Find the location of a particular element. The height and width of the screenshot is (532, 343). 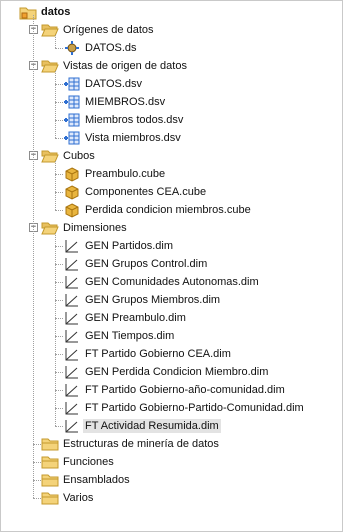

section-label: Dimensiones is located at coordinates (95, 228).